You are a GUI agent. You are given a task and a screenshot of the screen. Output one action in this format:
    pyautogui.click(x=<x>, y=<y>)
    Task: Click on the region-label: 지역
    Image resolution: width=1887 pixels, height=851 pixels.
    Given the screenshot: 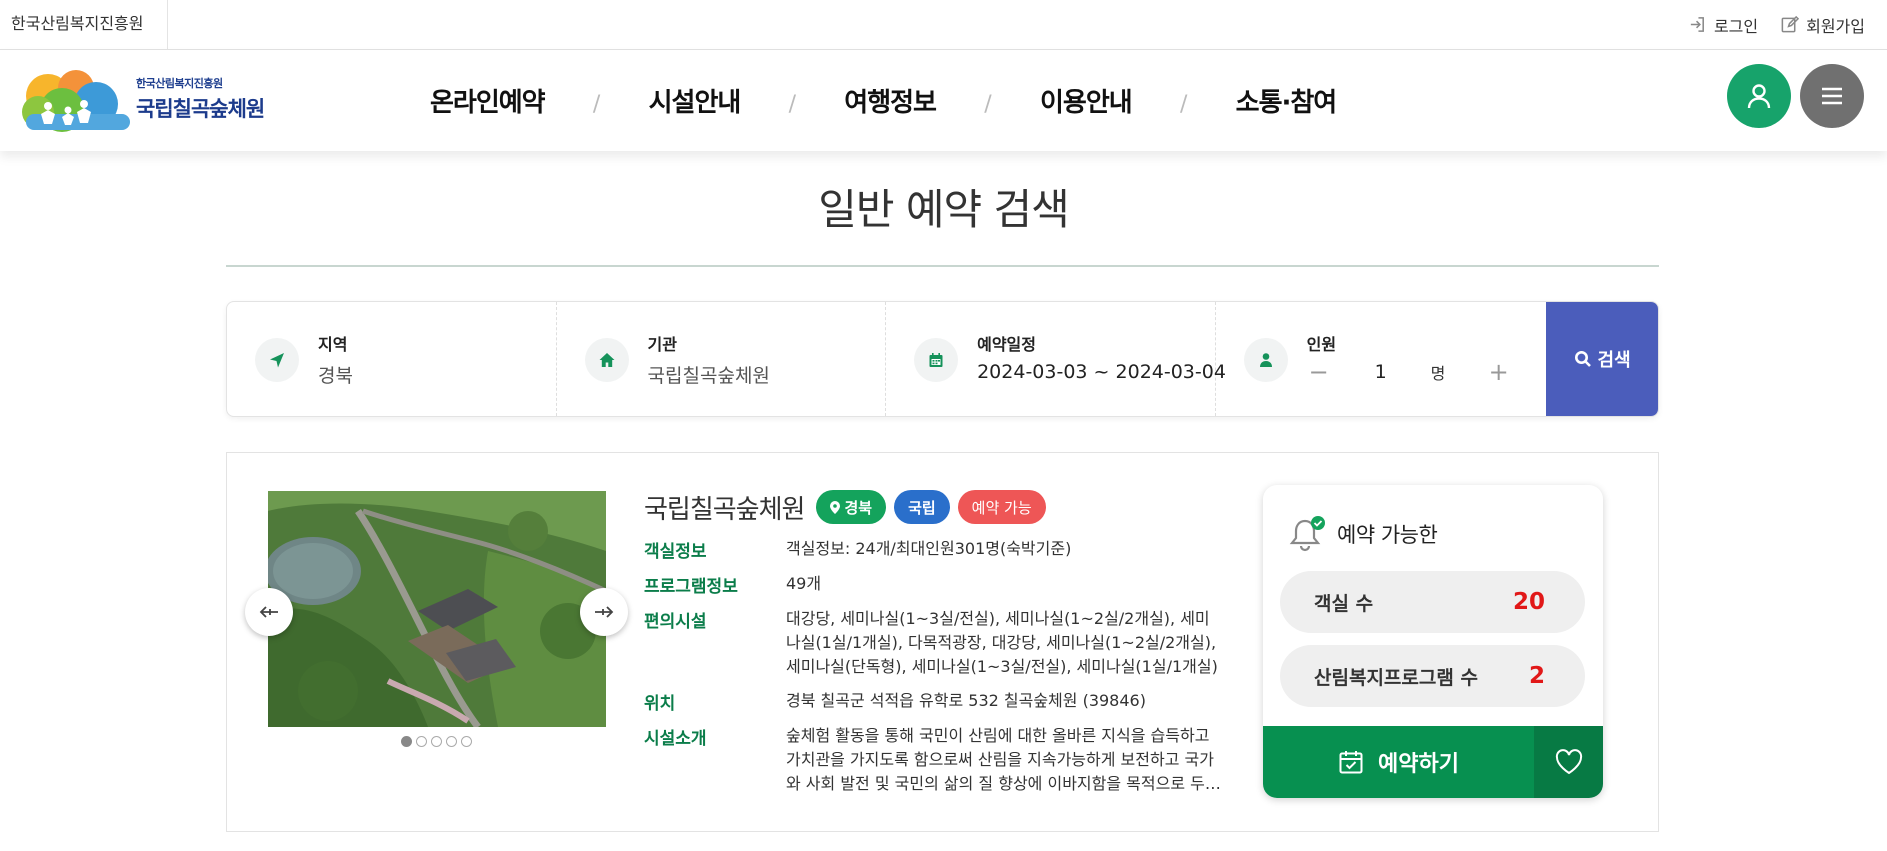 What is the action you would take?
    pyautogui.click(x=333, y=344)
    